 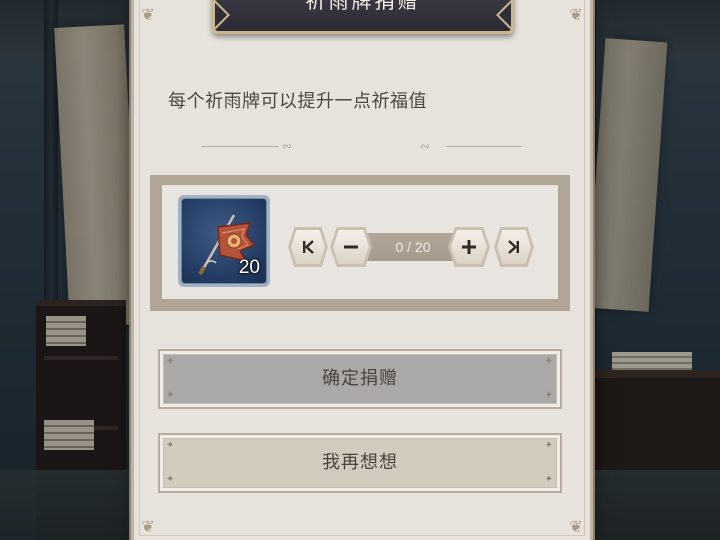 I want to click on item-count: 20, so click(x=249, y=267).